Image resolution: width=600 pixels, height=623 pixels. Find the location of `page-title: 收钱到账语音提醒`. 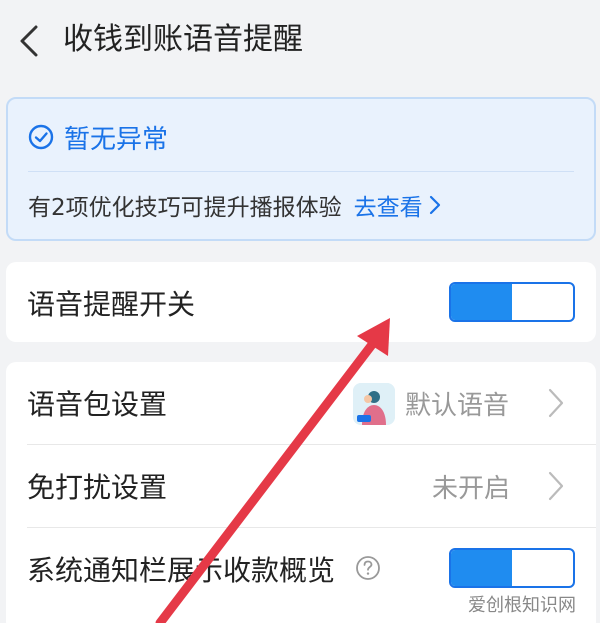

page-title: 收钱到账语音提醒 is located at coordinates (183, 39).